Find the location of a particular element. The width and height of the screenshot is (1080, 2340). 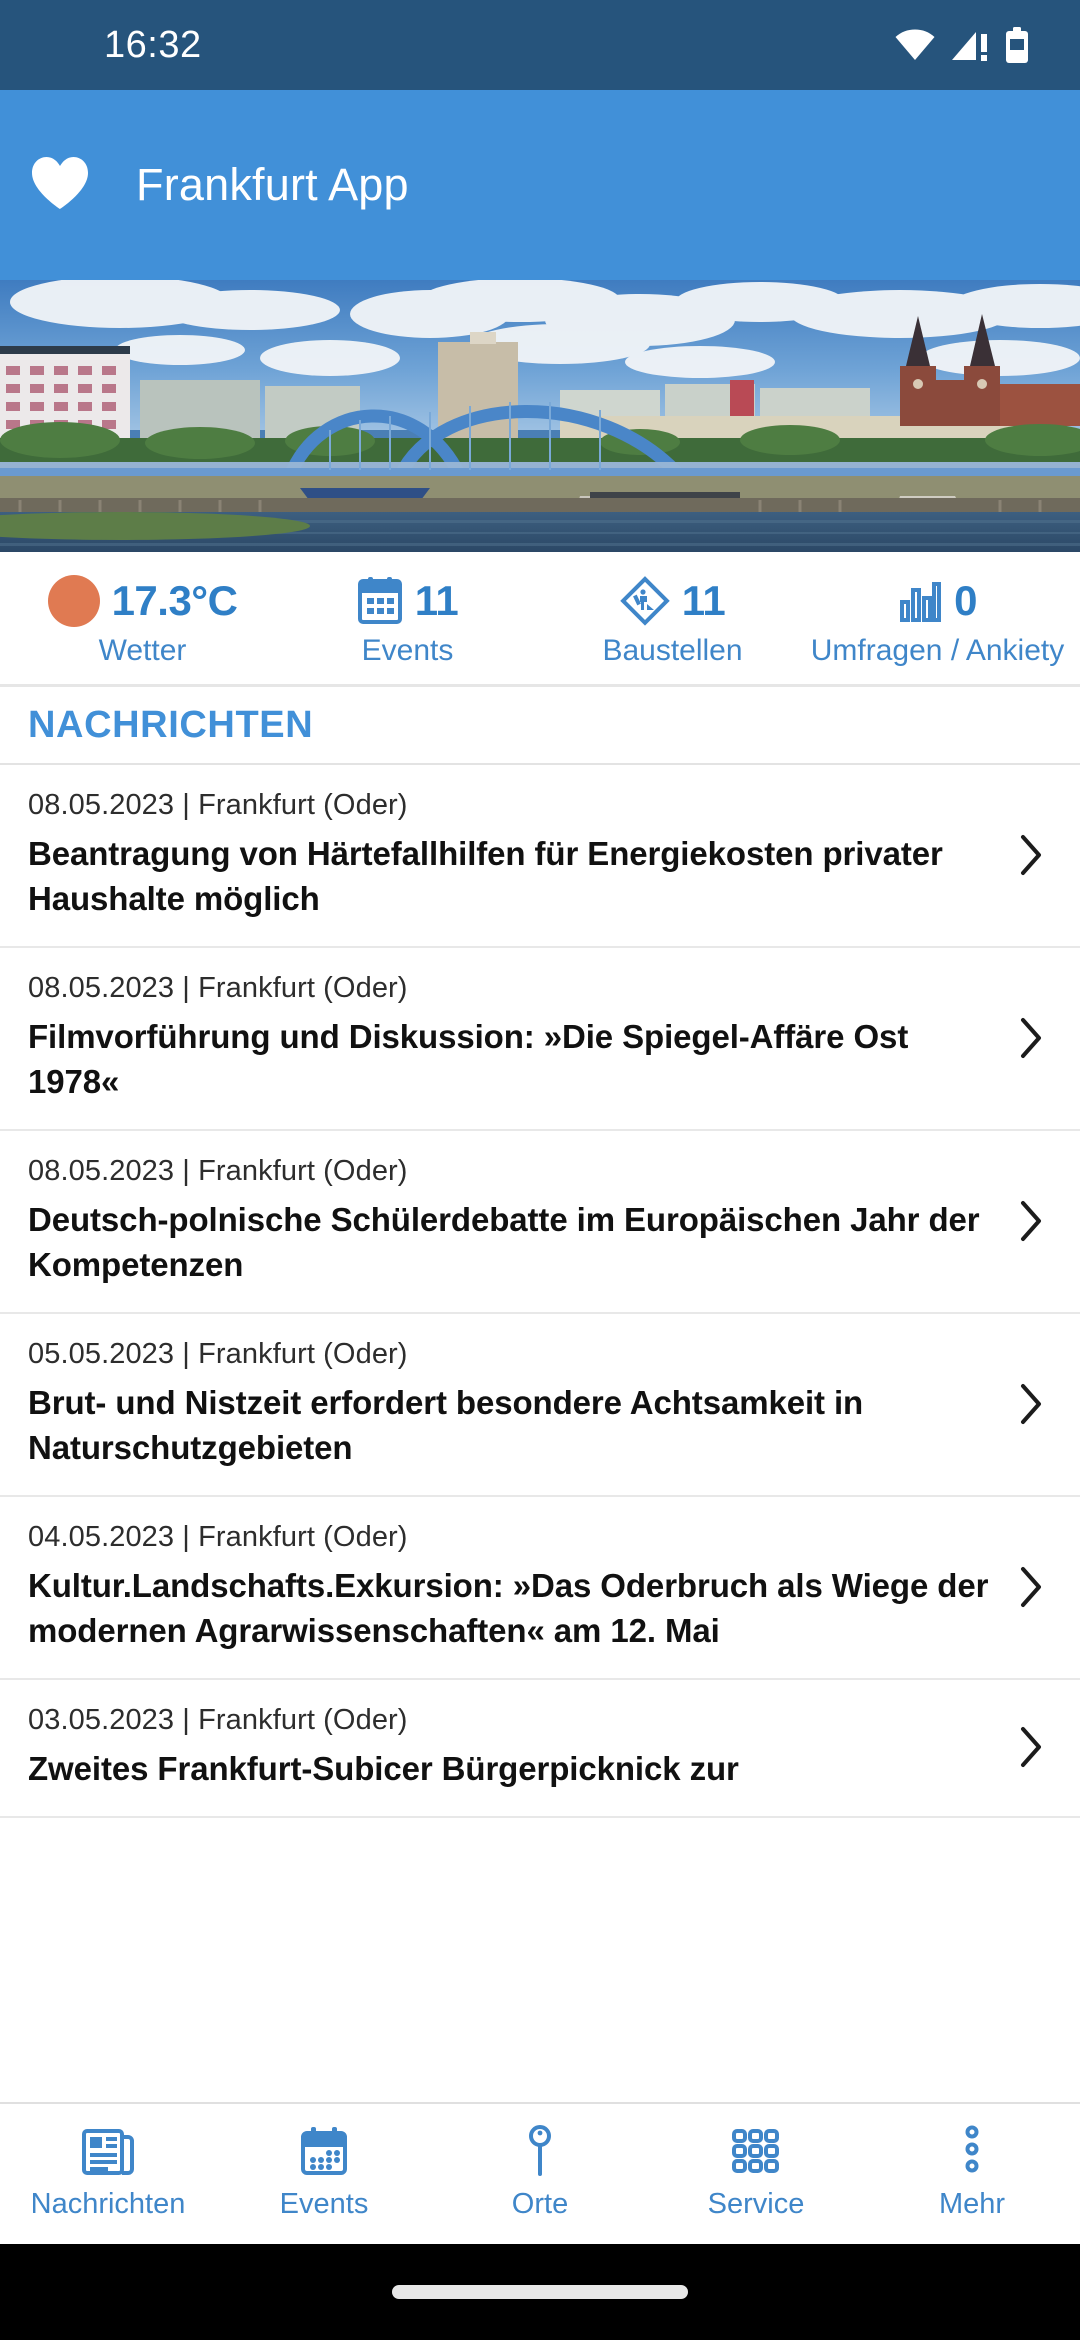

nav-label: Service is located at coordinates (756, 2204).